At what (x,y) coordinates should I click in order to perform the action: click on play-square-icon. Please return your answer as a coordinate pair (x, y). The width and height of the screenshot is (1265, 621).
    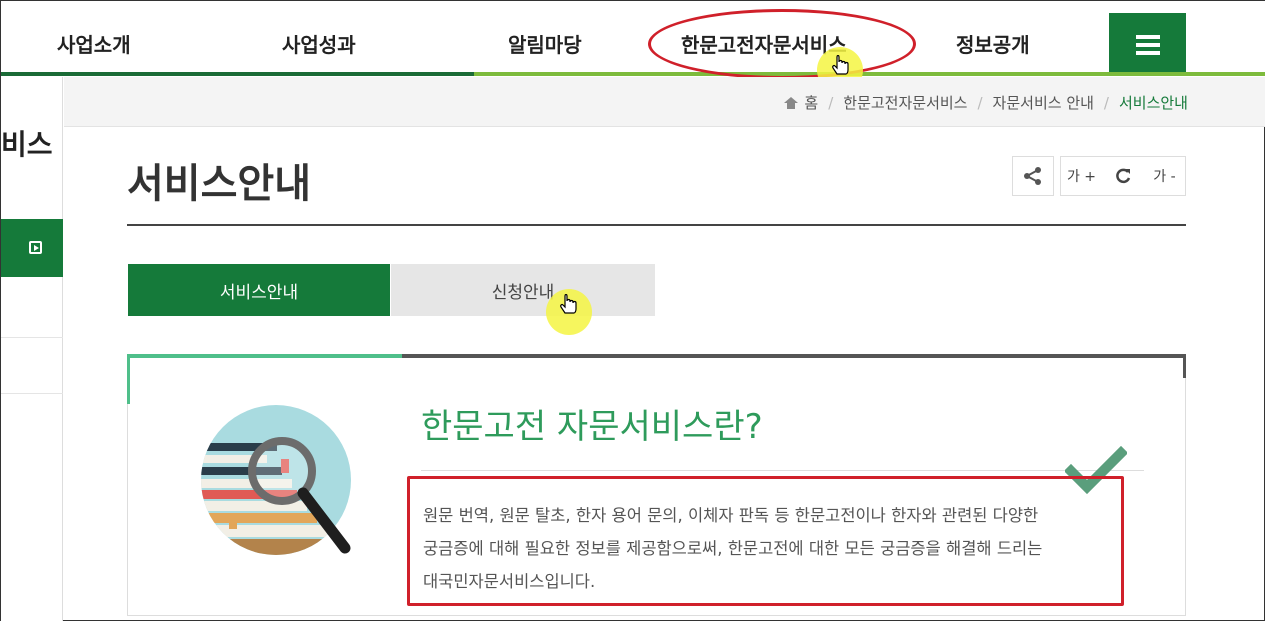
    Looking at the image, I should click on (35, 247).